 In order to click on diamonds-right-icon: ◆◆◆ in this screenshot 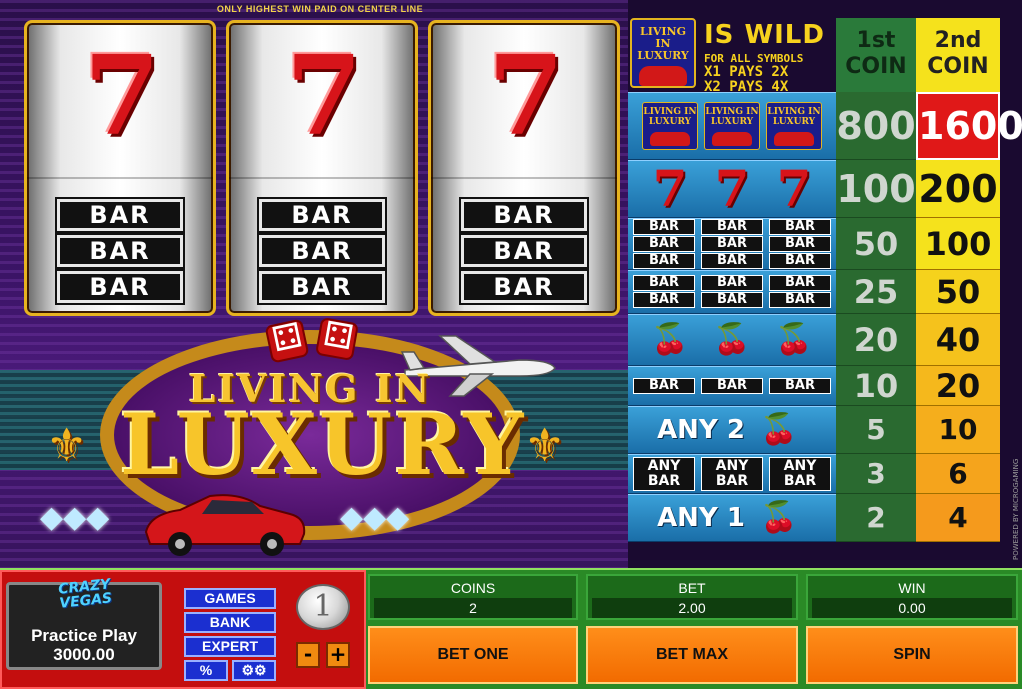, I will do `click(375, 517)`.